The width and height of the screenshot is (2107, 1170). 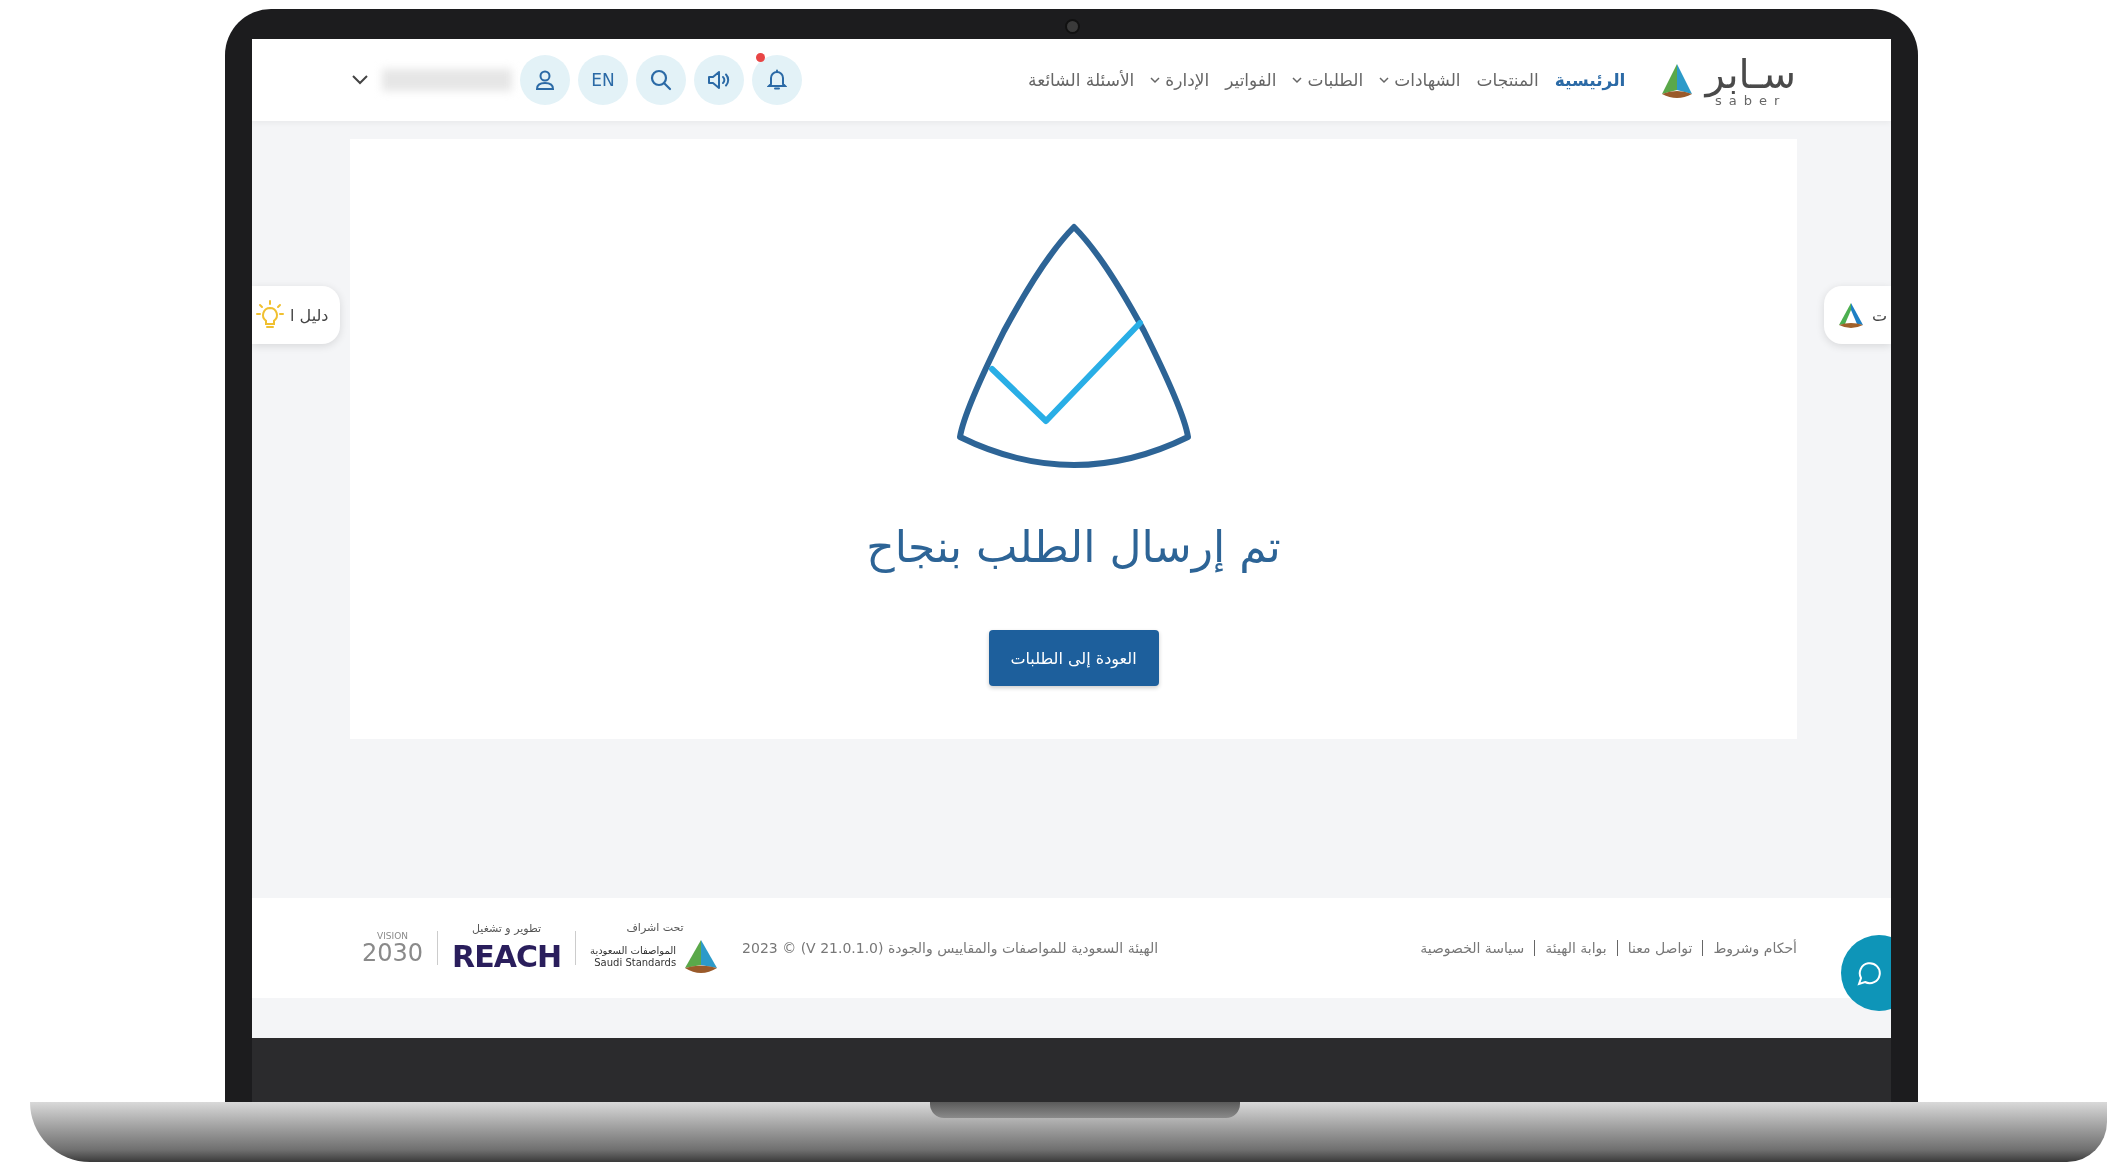 What do you see at coordinates (635, 962) in the screenshot?
I see `saso-english-name: Saudi Standards` at bounding box center [635, 962].